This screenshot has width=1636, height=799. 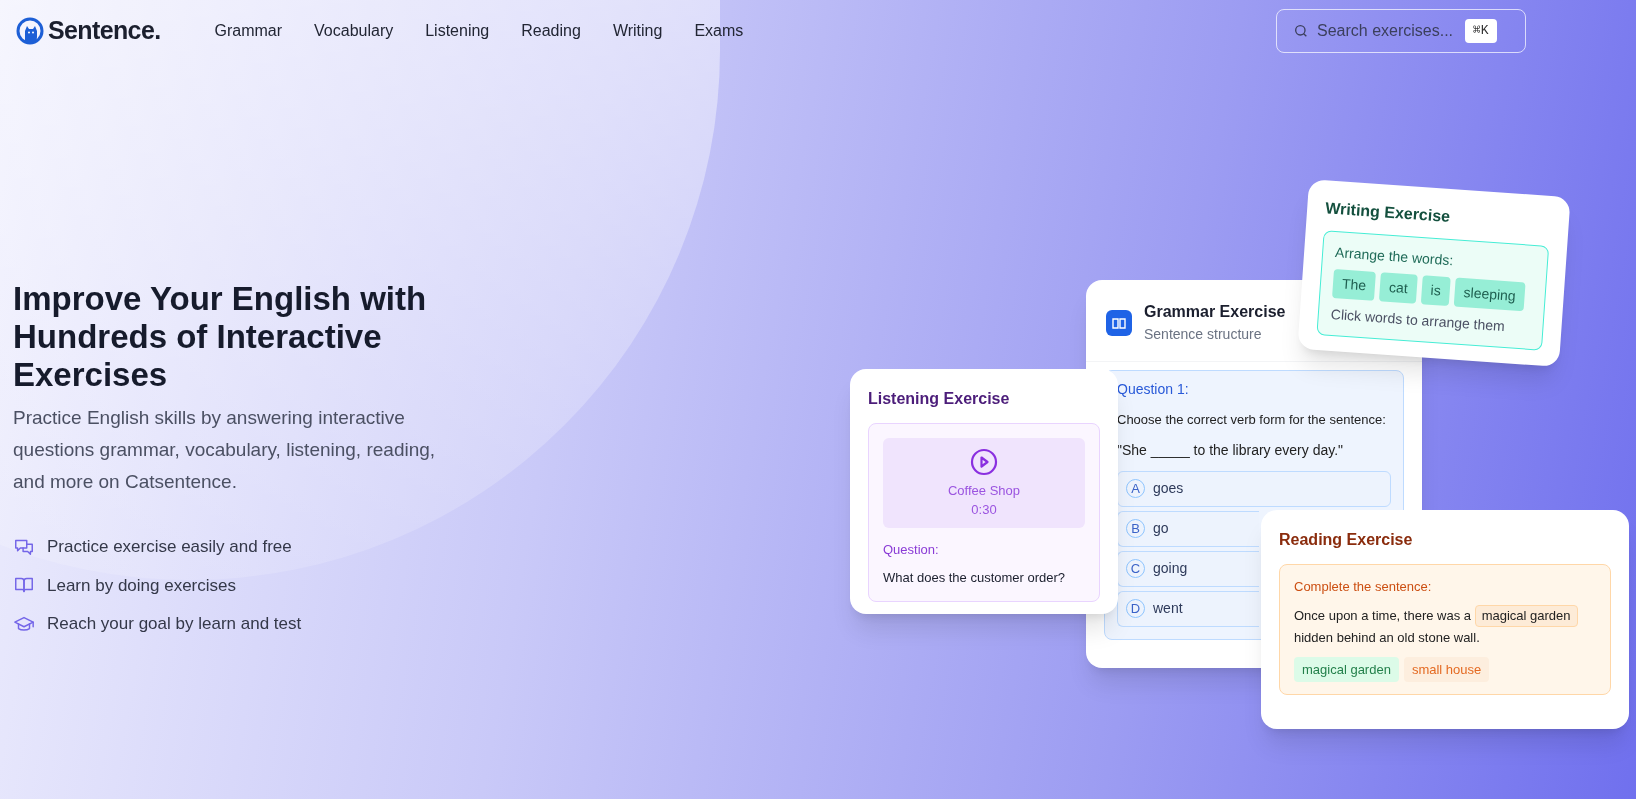 What do you see at coordinates (1435, 291) in the screenshot?
I see `word-chip: is` at bounding box center [1435, 291].